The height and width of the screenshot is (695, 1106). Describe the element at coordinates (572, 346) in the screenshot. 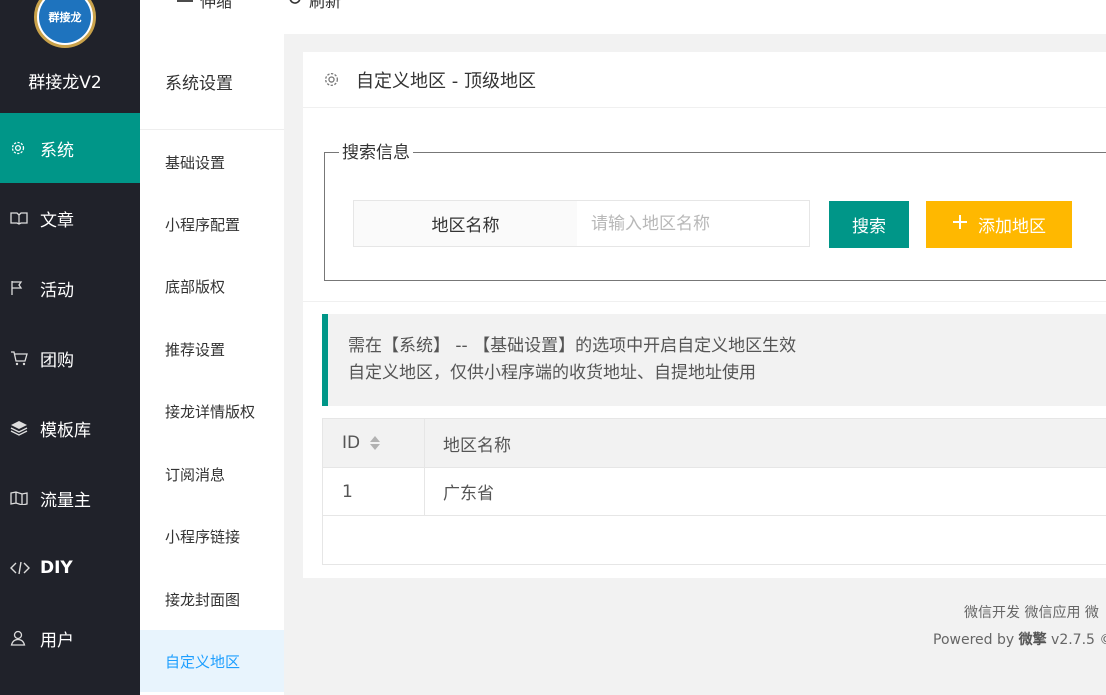

I see `notice-line-1: 需在【系统】 -- 【基础设置】的选项中开启自定义地区生效` at that location.